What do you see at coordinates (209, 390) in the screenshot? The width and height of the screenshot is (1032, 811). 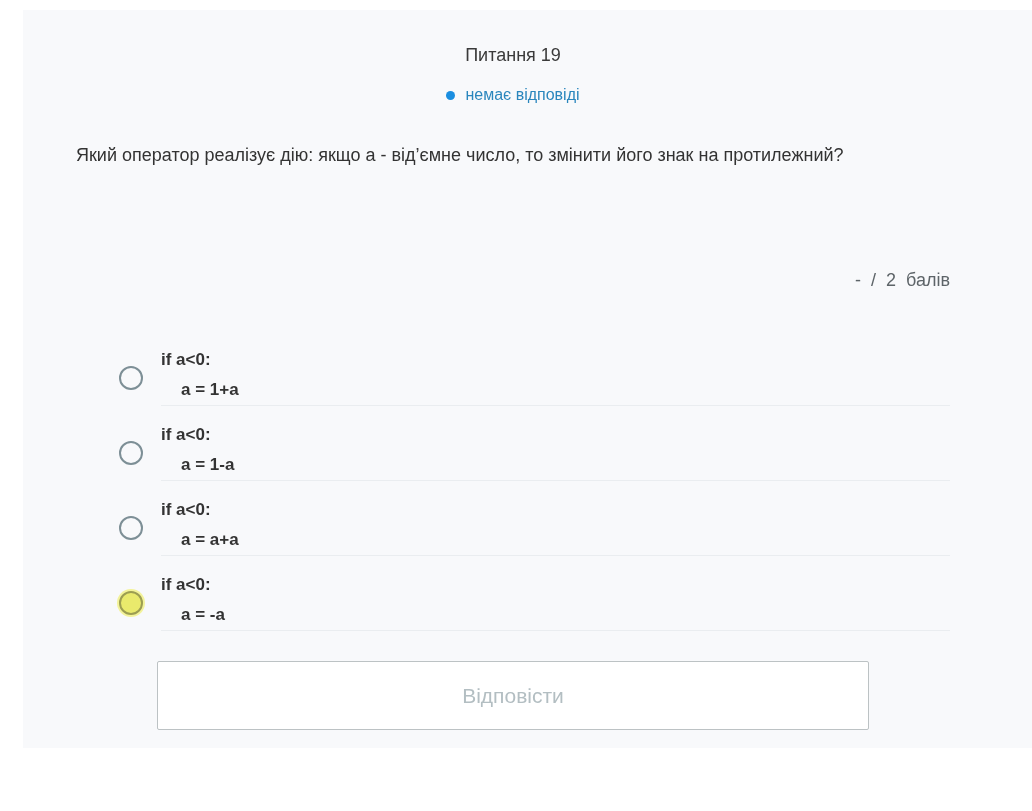 I see `code-line: a = 1+a` at bounding box center [209, 390].